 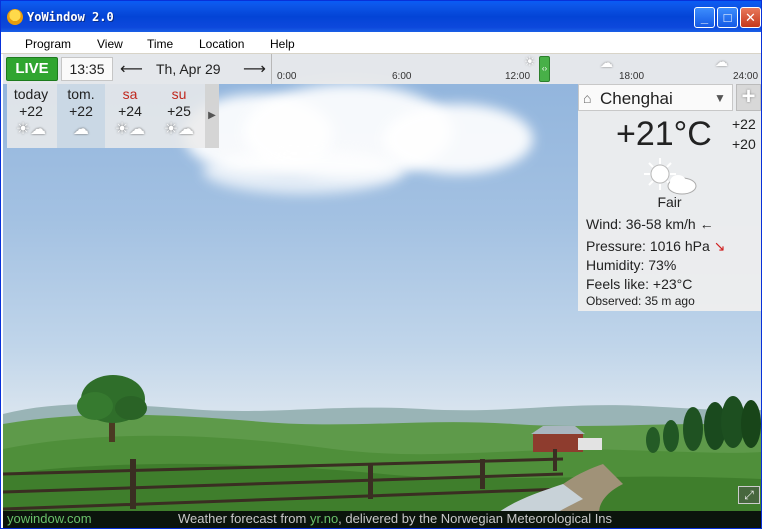 What do you see at coordinates (744, 124) in the screenshot?
I see `high-temperature: +22` at bounding box center [744, 124].